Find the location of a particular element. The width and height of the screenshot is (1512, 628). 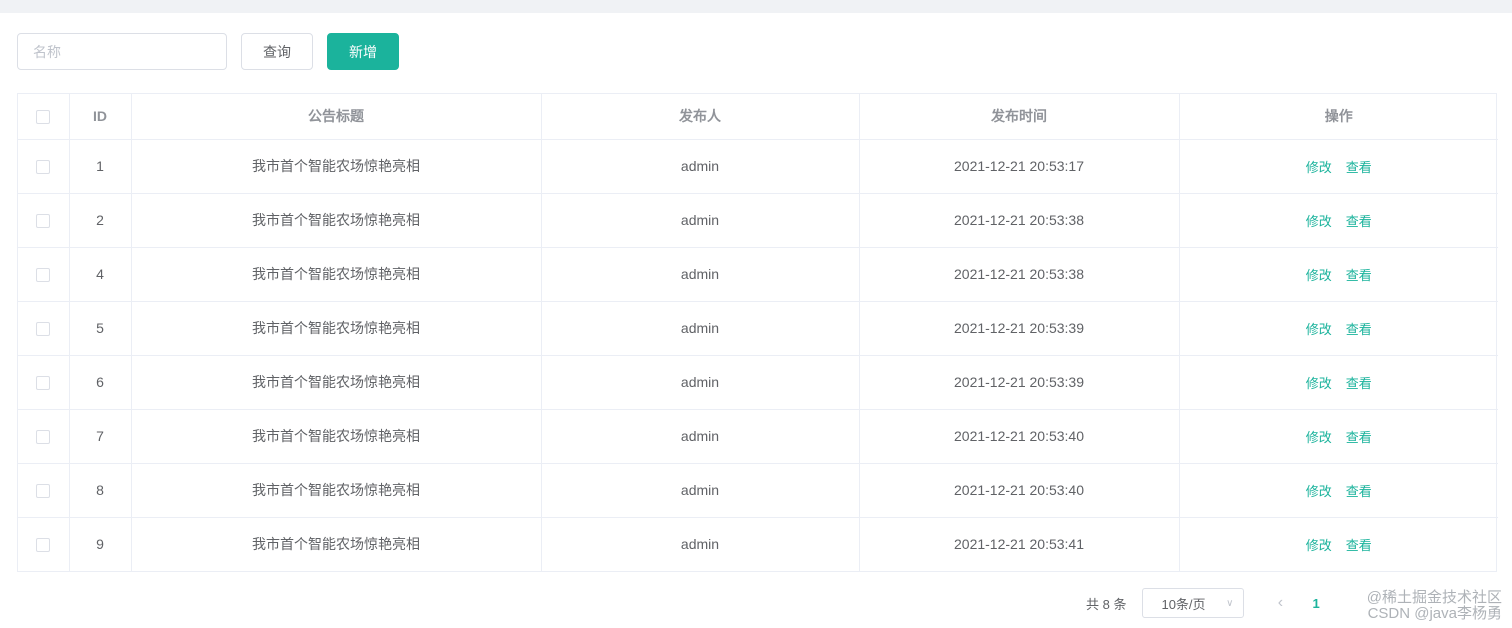

watermark: @稀土掘金技术社区 CSDN @java李杨勇 is located at coordinates (1434, 606).